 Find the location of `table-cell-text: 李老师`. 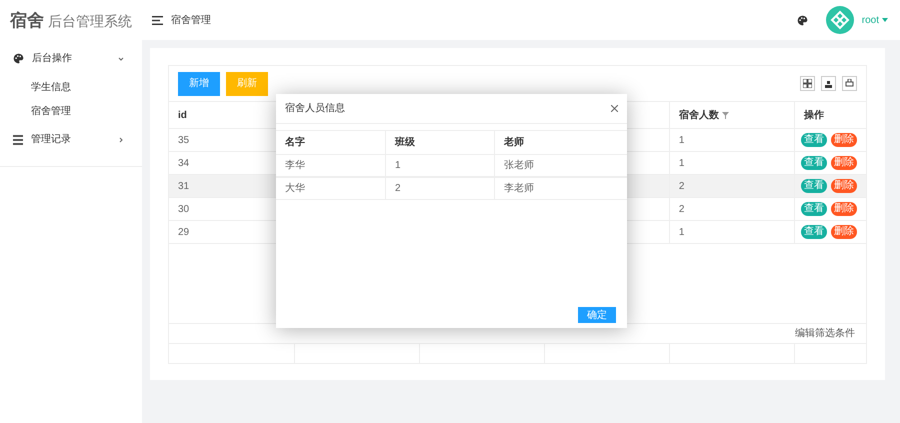

table-cell-text: 李老师 is located at coordinates (519, 189).